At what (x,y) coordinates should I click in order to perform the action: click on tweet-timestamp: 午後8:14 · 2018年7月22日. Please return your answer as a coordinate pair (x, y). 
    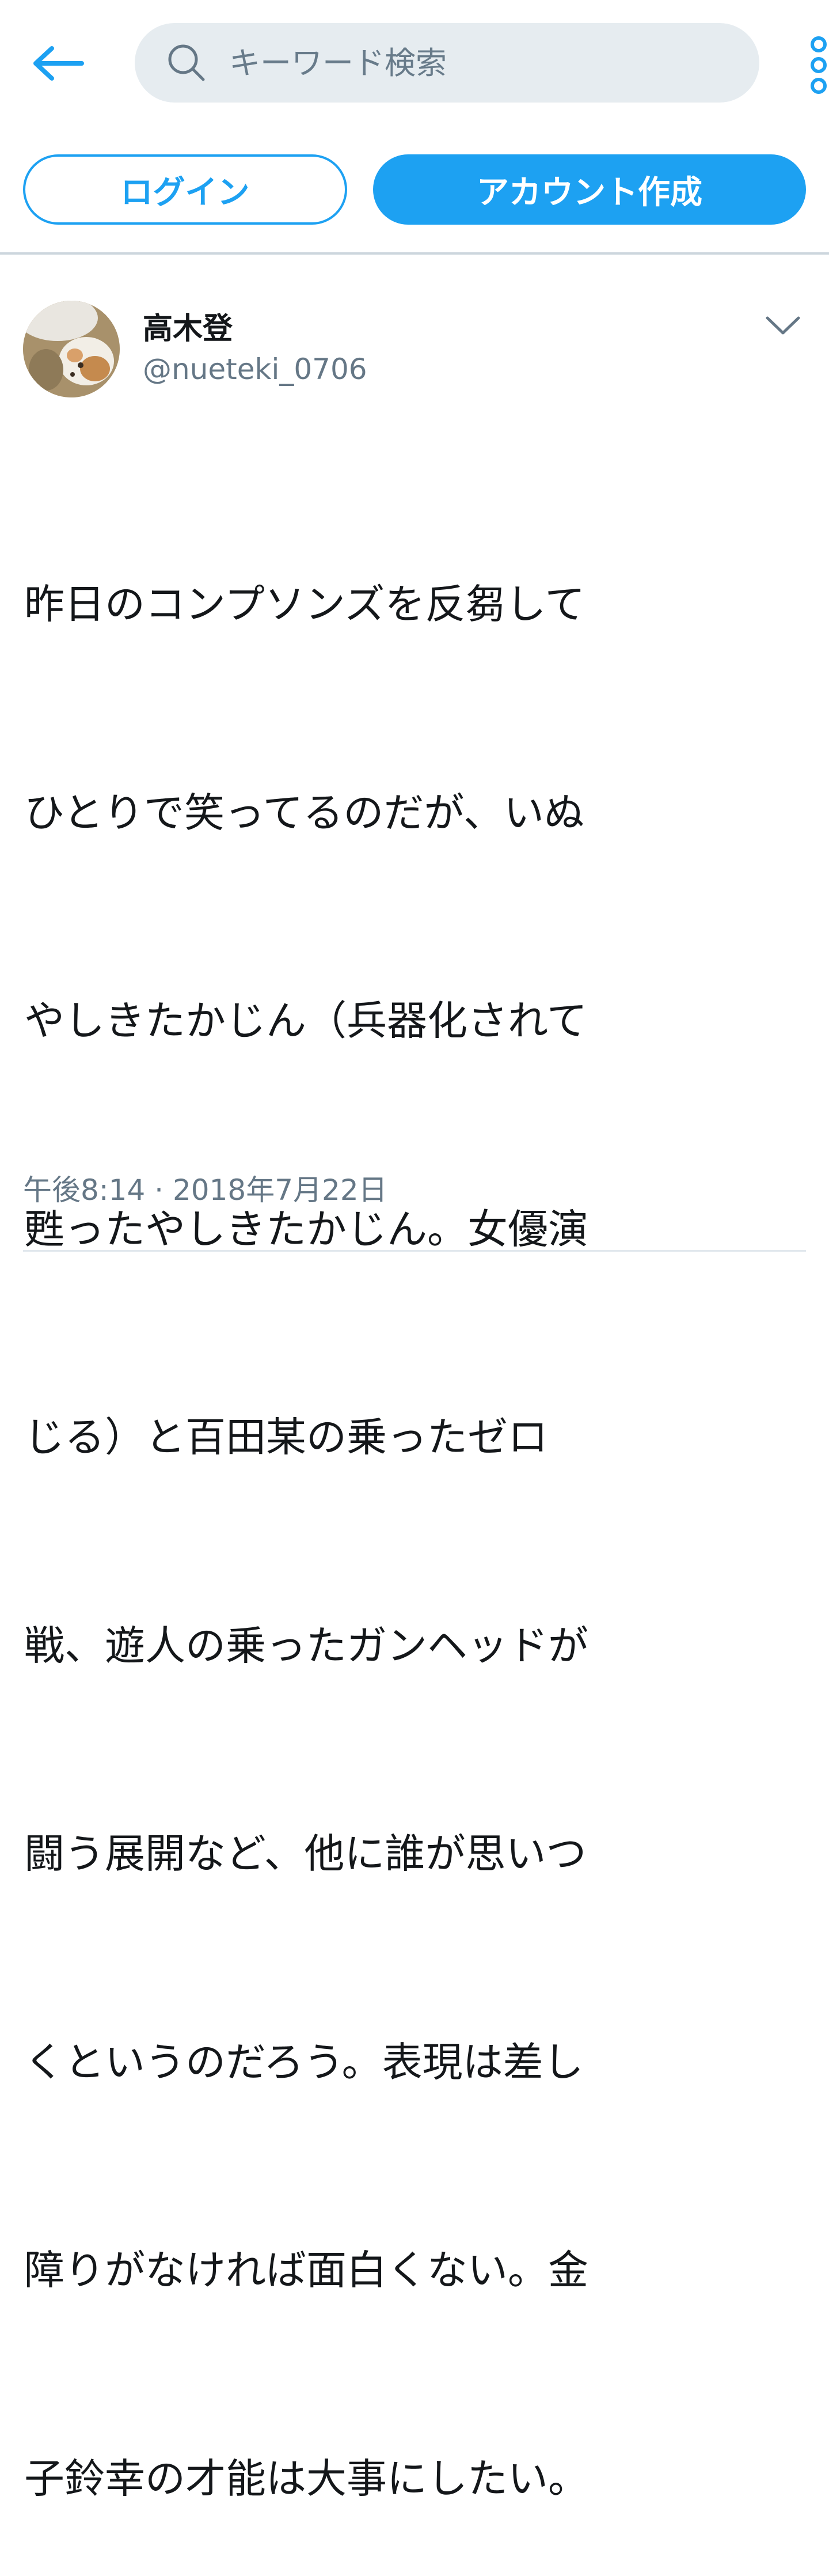
    Looking at the image, I should click on (205, 1188).